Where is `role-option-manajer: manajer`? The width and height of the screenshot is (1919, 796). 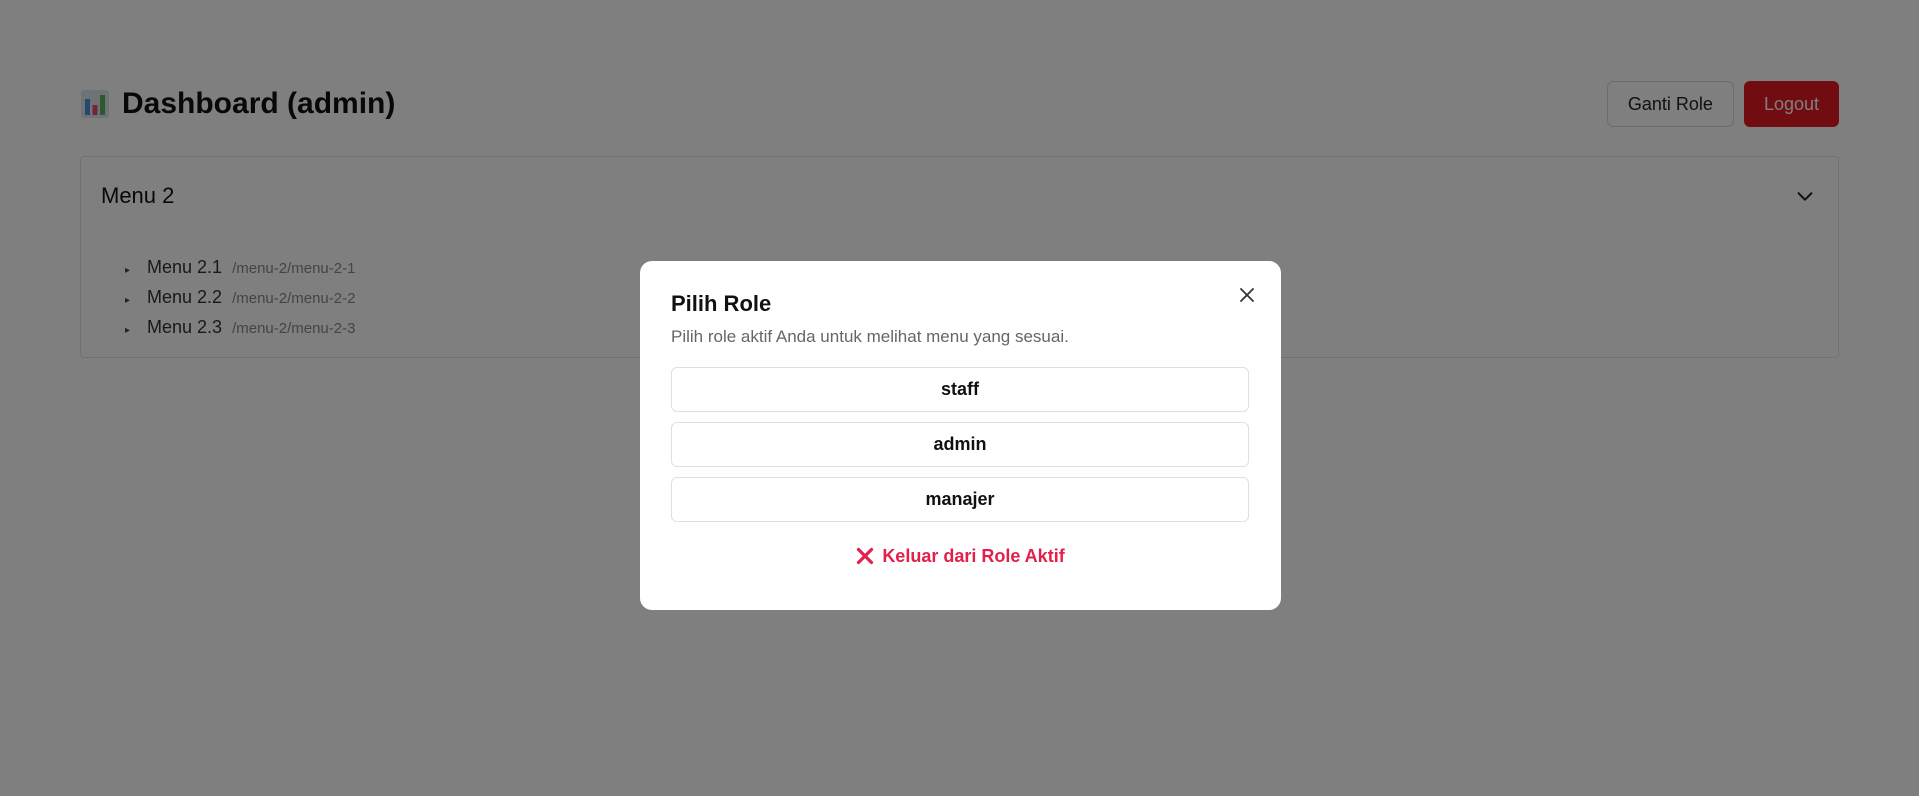 role-option-manajer: manajer is located at coordinates (960, 499).